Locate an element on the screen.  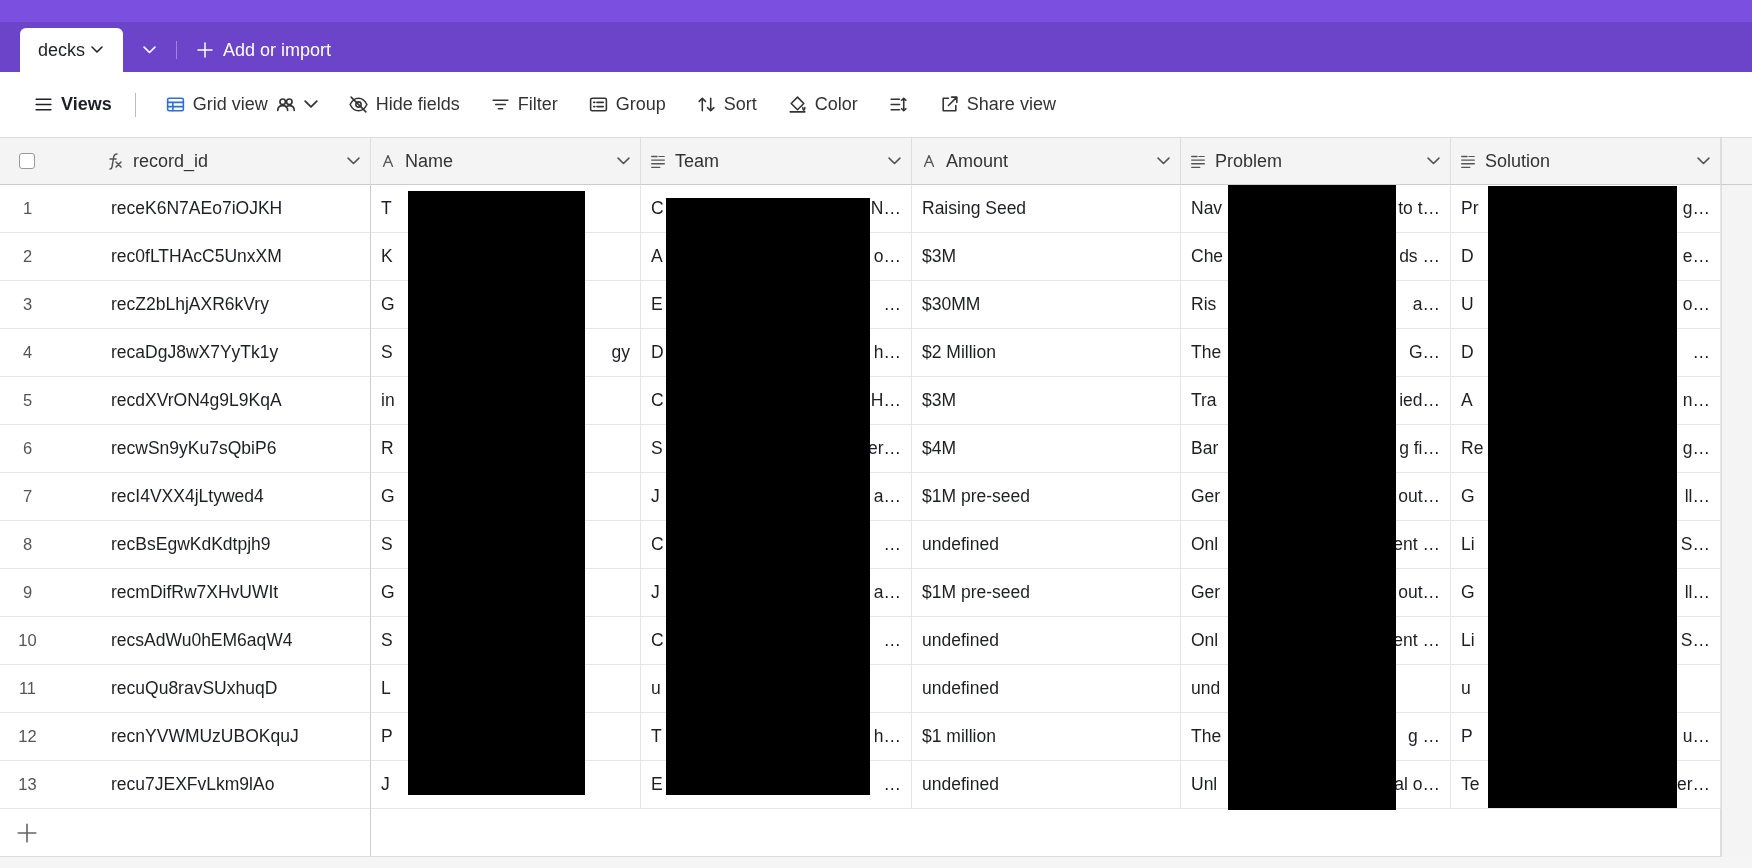
row-height-icon is located at coordinates (898, 104).